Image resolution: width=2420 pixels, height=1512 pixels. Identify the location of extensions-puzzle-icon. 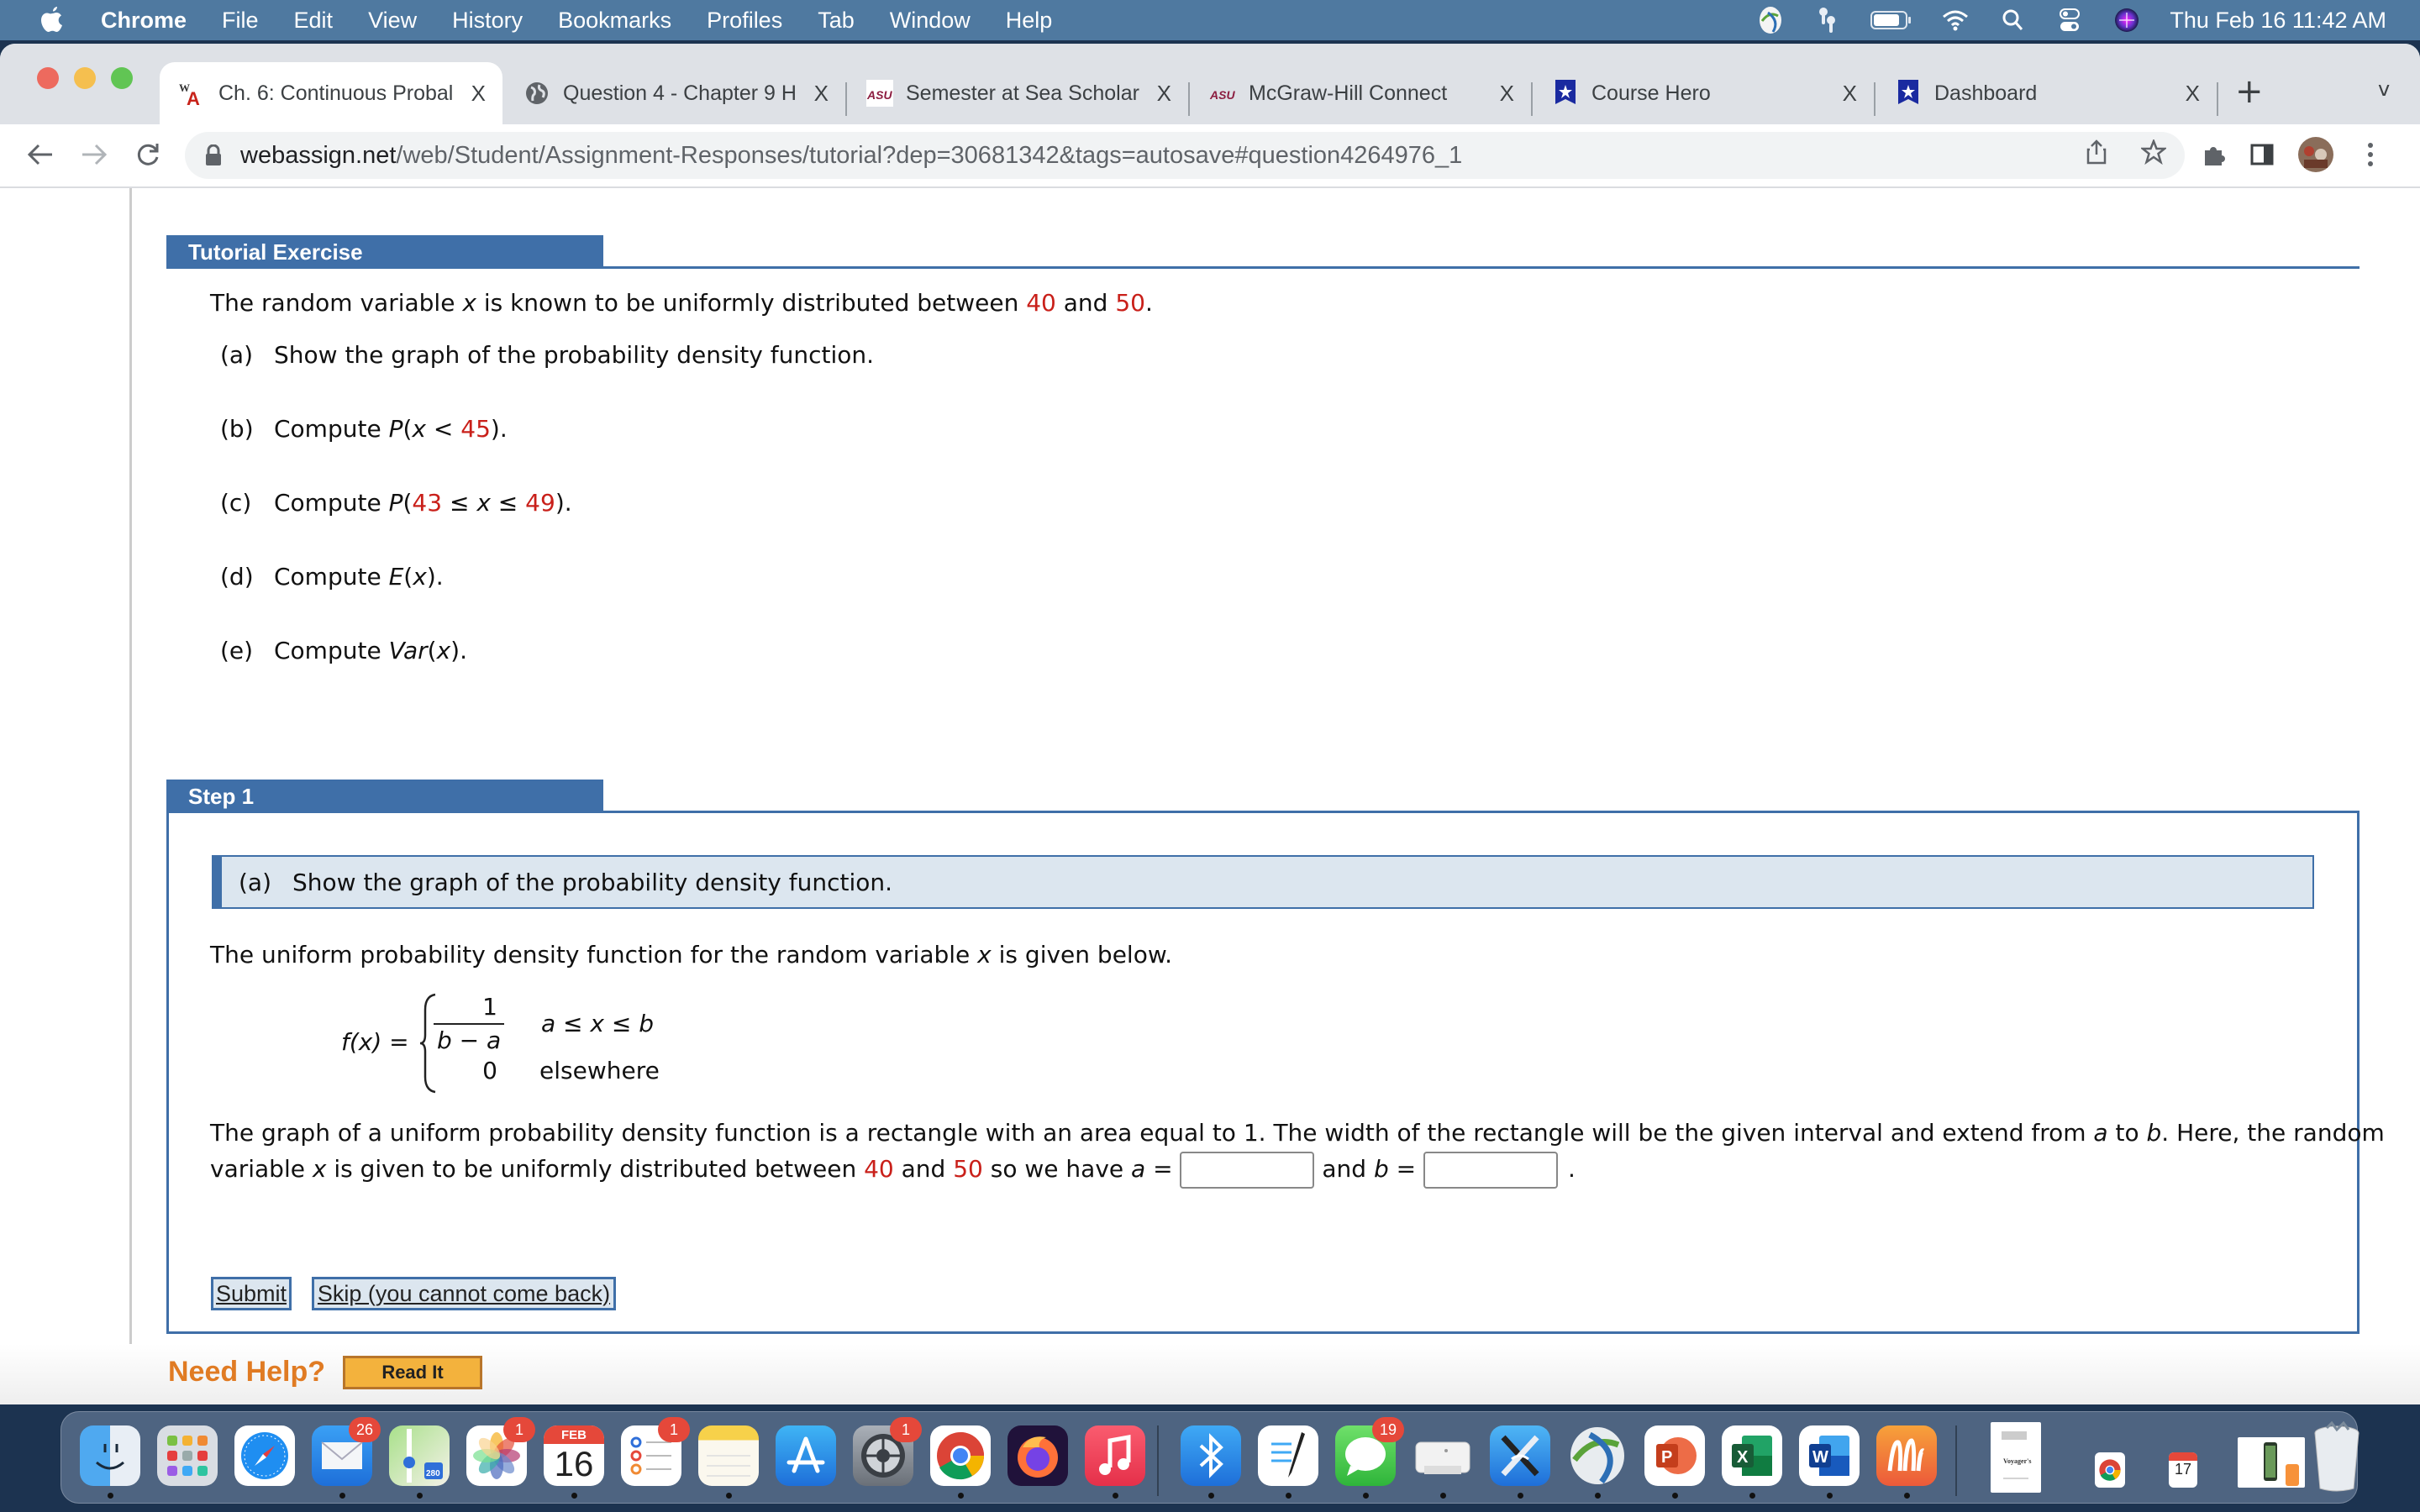
(2214, 156).